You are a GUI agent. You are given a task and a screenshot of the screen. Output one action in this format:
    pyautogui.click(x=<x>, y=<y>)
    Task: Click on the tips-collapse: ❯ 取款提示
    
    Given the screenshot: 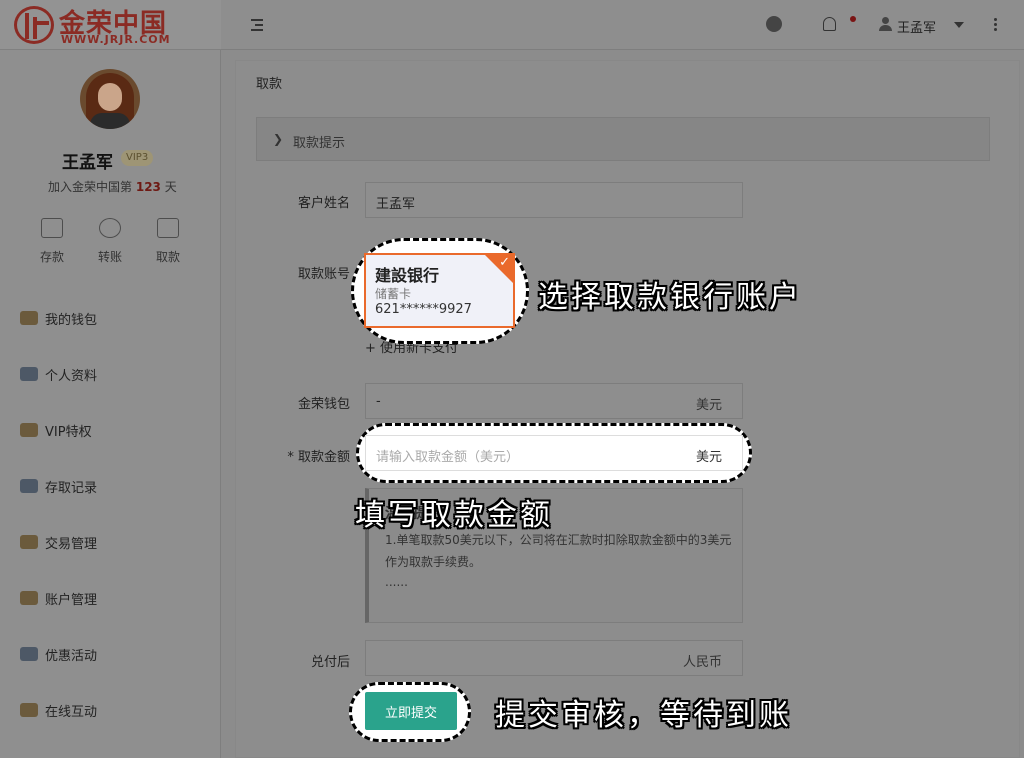 What is the action you would take?
    pyautogui.click(x=623, y=139)
    